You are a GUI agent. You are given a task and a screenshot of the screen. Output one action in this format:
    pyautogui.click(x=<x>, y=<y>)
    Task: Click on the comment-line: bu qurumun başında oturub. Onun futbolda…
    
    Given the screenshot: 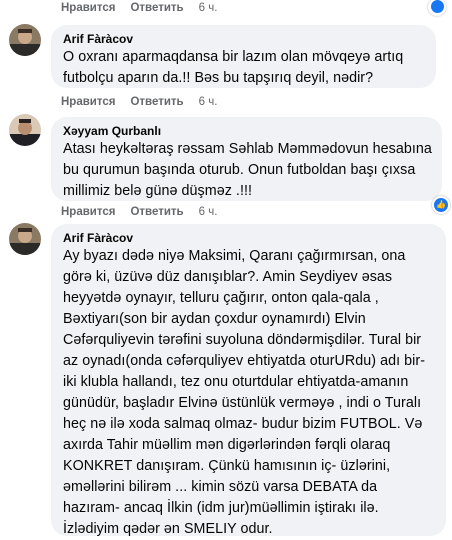 What is the action you would take?
    pyautogui.click(x=239, y=170)
    